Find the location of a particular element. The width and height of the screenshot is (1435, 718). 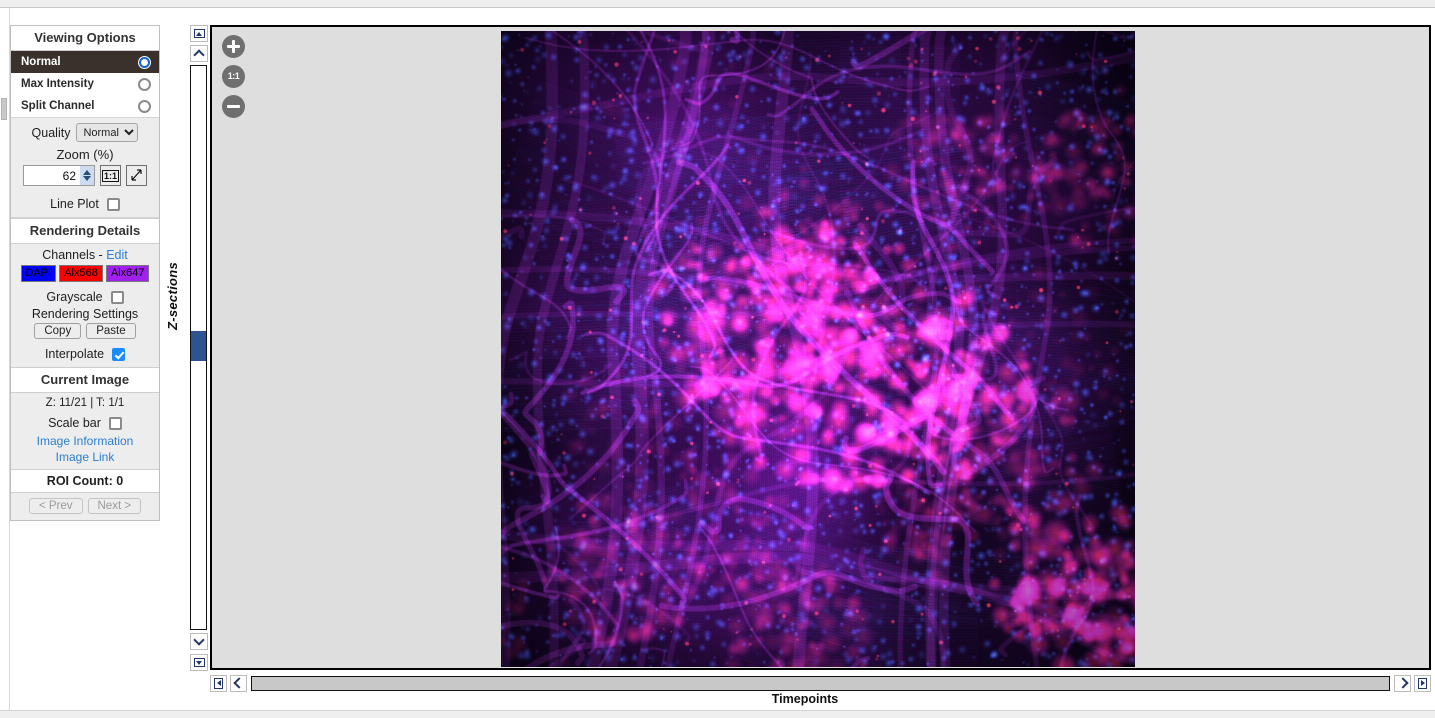

z-section-slider-column is located at coordinates (199, 349).